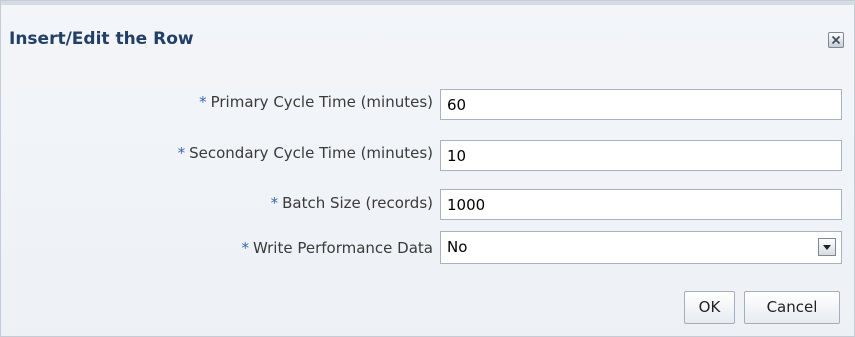  What do you see at coordinates (357, 203) in the screenshot?
I see `batch-size-label-text: Batch Size (records)` at bounding box center [357, 203].